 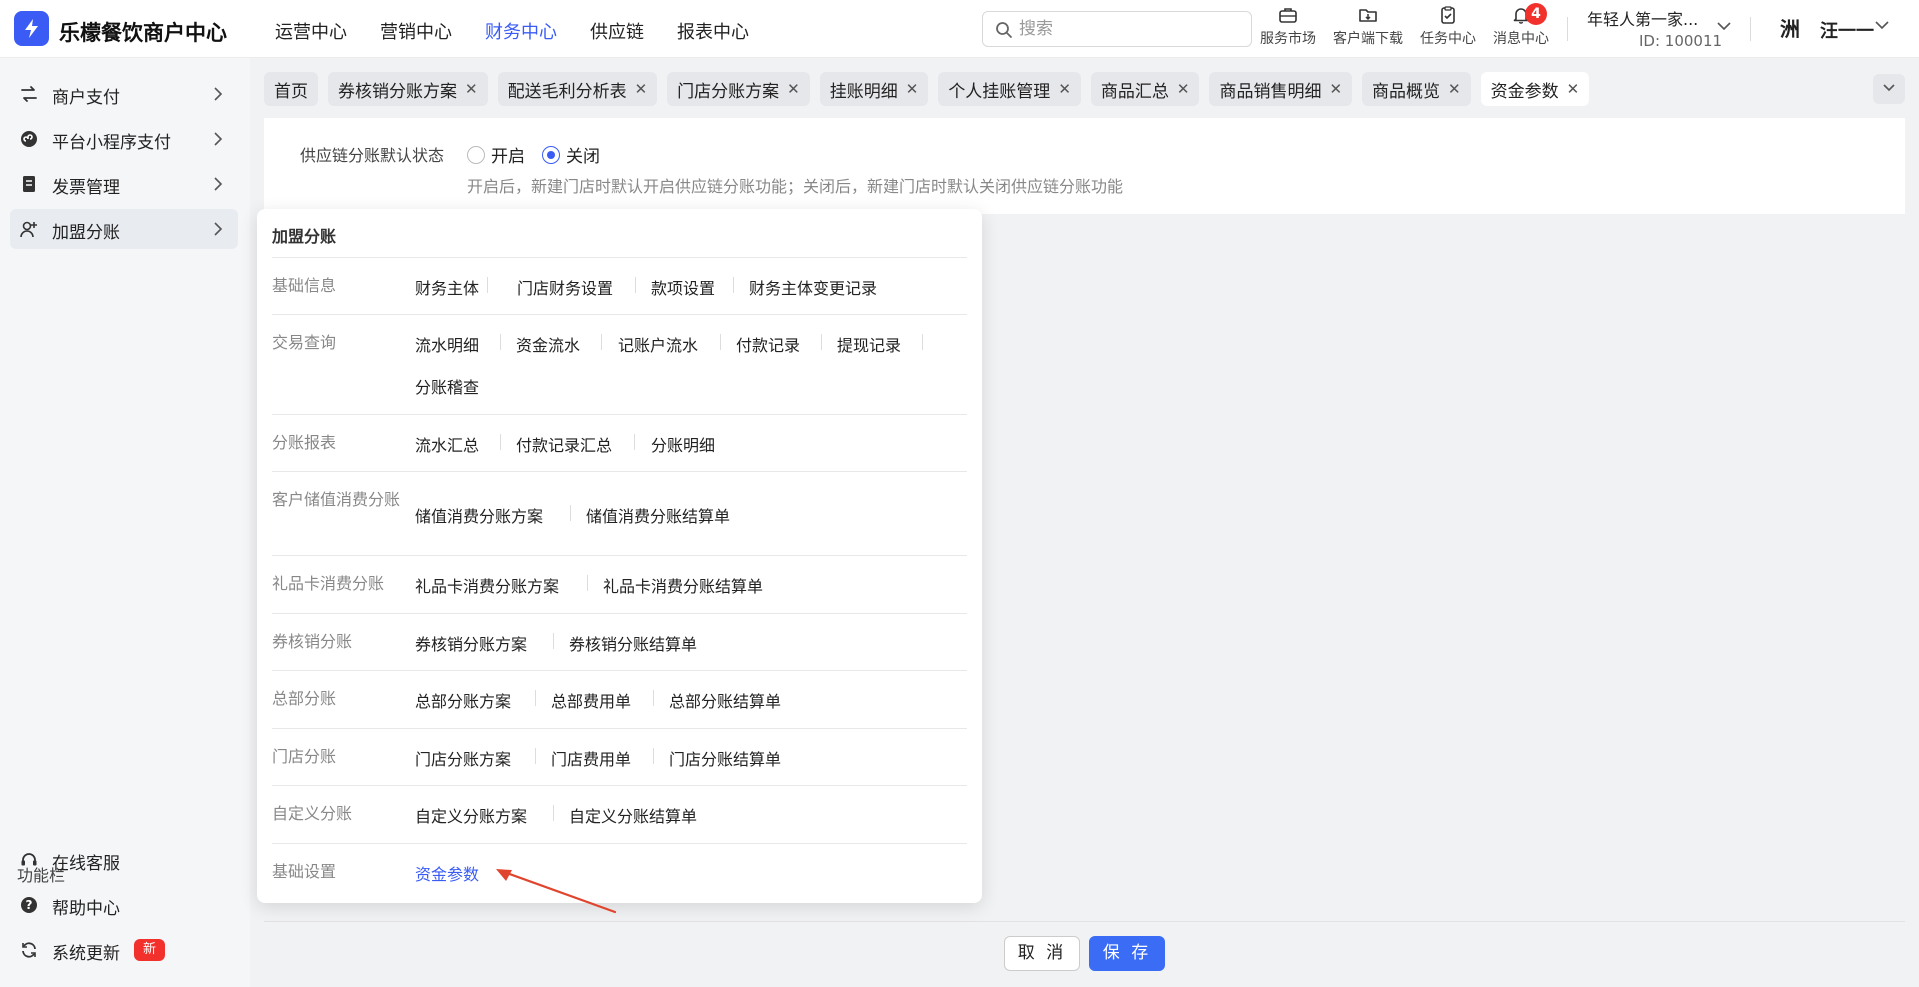 I want to click on sidebar-item-label: 商户支付, so click(x=86, y=98).